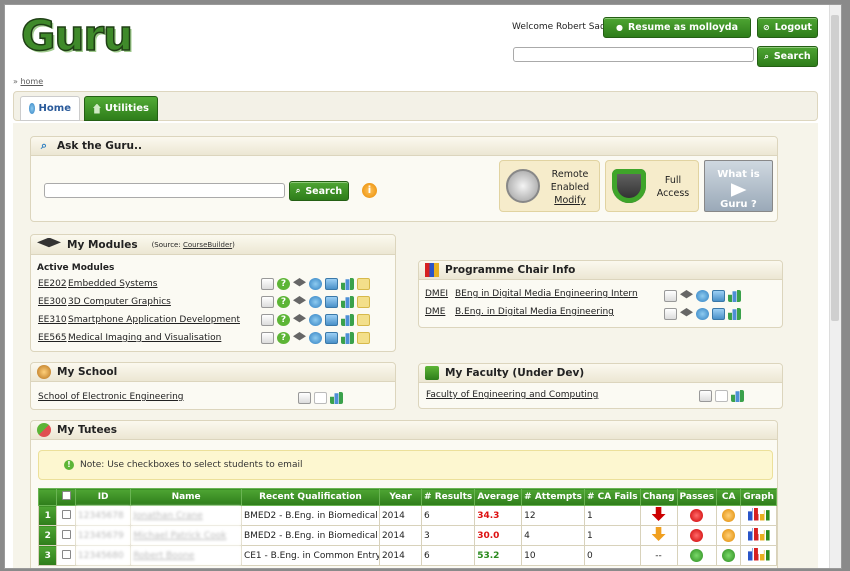 The width and height of the screenshot is (850, 571). I want to click on top-search-input, so click(633, 54).